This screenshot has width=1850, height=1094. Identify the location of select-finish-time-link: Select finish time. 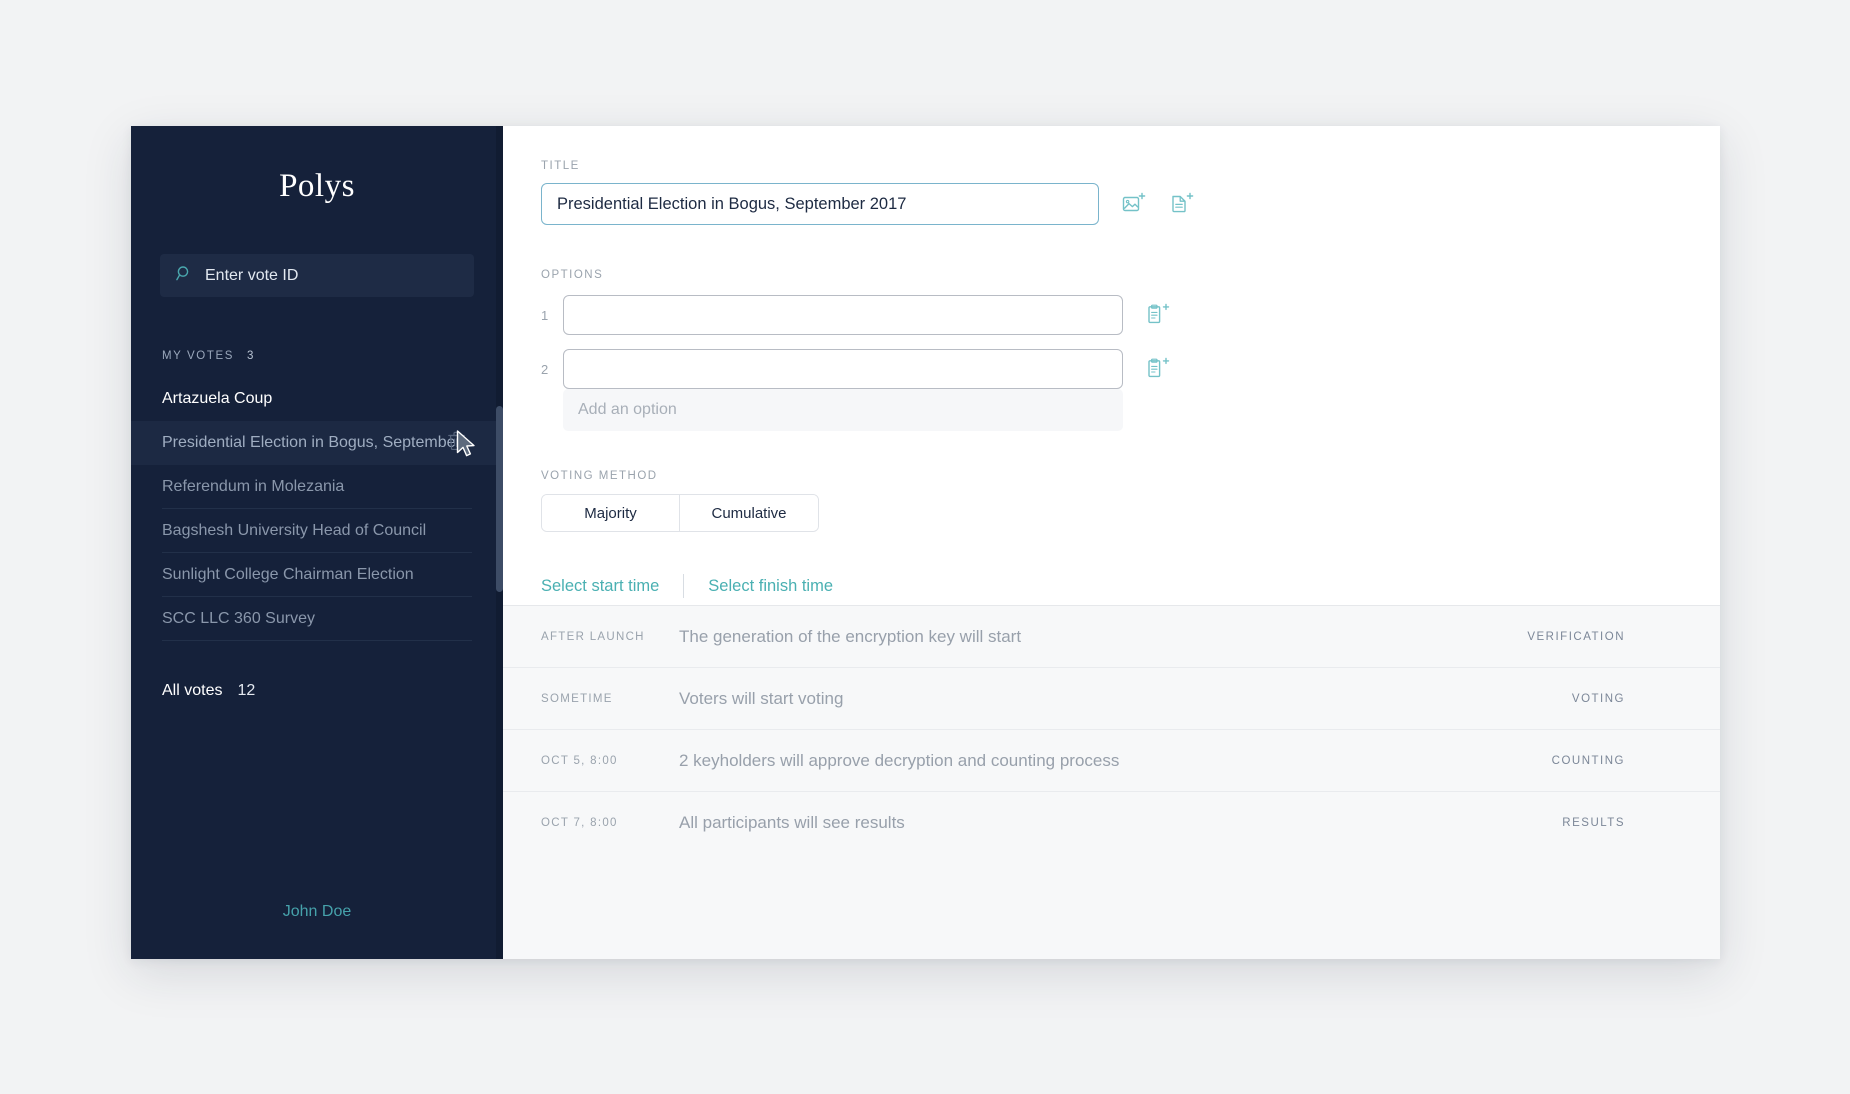
(770, 586).